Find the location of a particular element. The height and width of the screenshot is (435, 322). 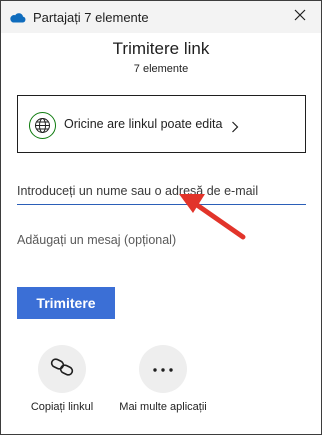

globe-icon is located at coordinates (42, 125).